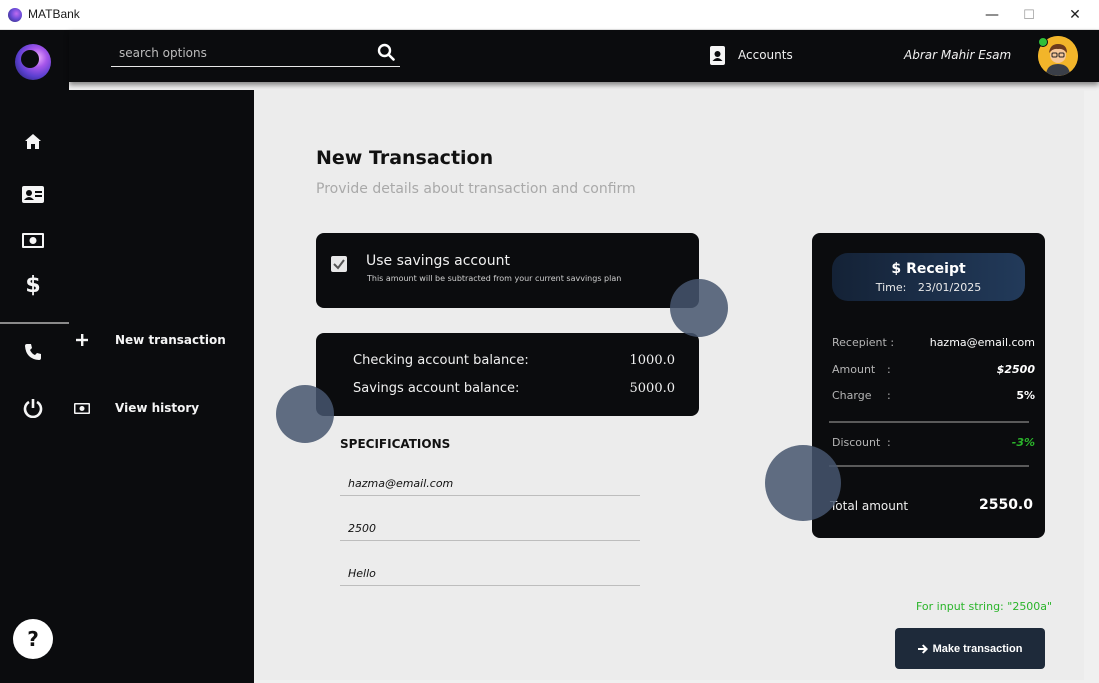 Image resolution: width=1099 pixels, height=683 pixels. What do you see at coordinates (82, 340) in the screenshot?
I see `plus-icon` at bounding box center [82, 340].